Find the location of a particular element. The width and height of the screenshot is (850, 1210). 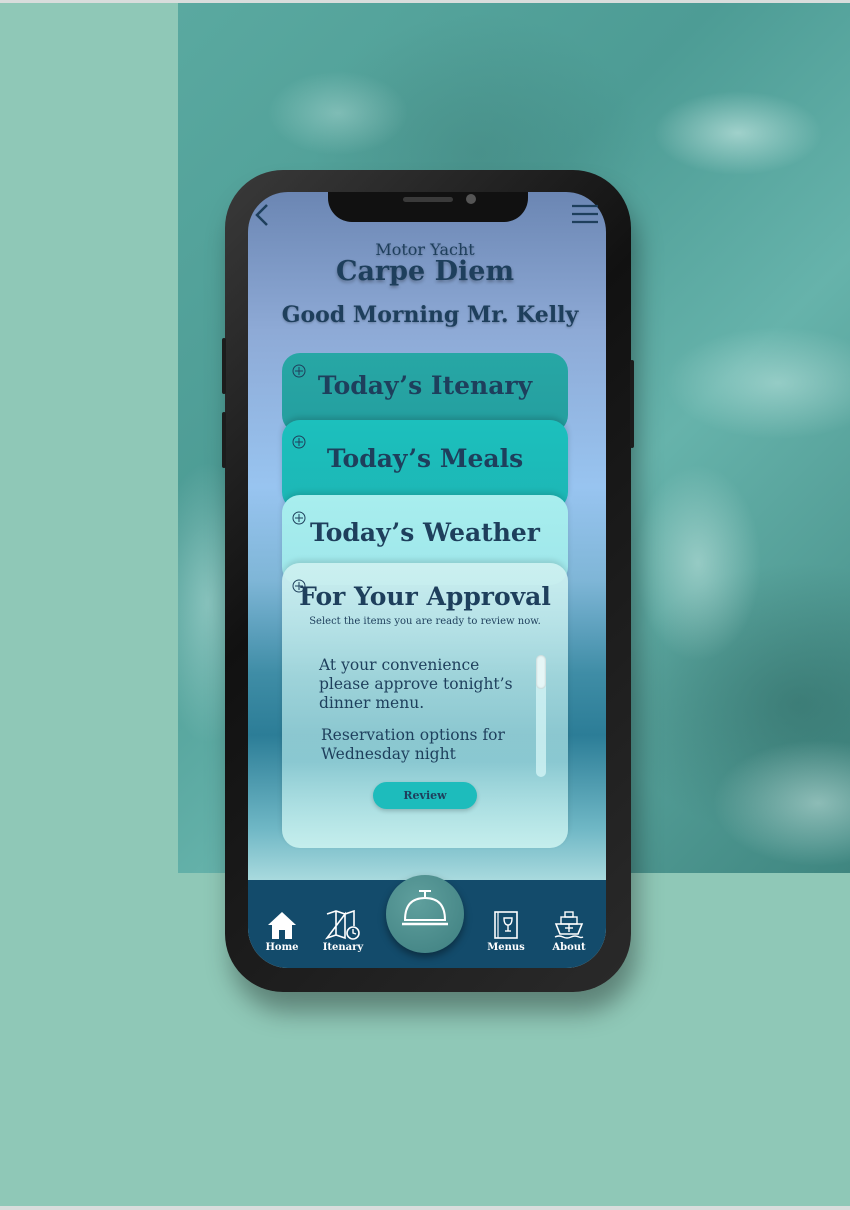

front-camera is located at coordinates (471, 199).